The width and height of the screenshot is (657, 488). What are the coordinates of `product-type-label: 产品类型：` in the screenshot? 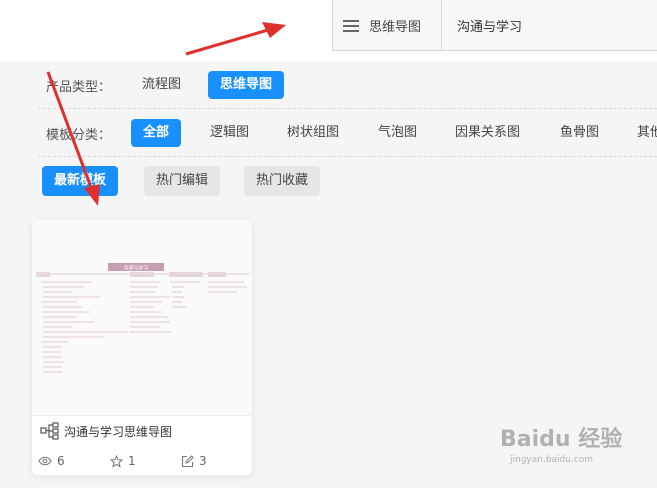 It's located at (79, 87).